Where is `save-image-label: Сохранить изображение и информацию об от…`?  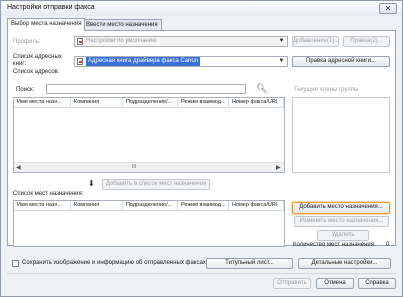 save-image-label: Сохранить изображение и информацию об от… is located at coordinates (114, 263).